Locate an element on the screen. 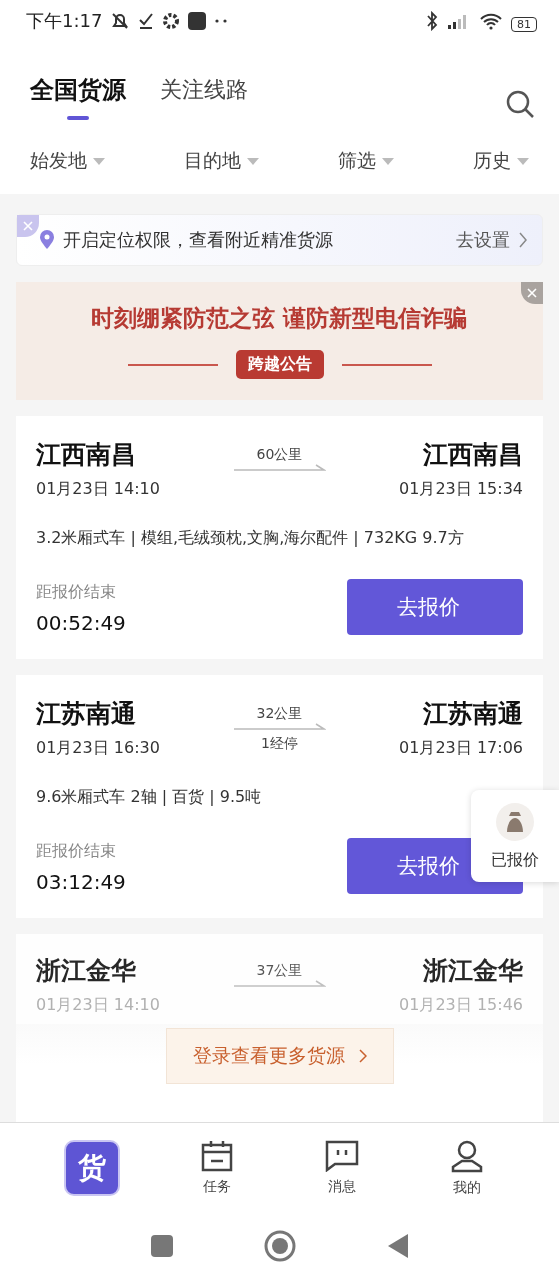 This screenshot has height=1280, width=559. calendar-icon is located at coordinates (217, 1155).